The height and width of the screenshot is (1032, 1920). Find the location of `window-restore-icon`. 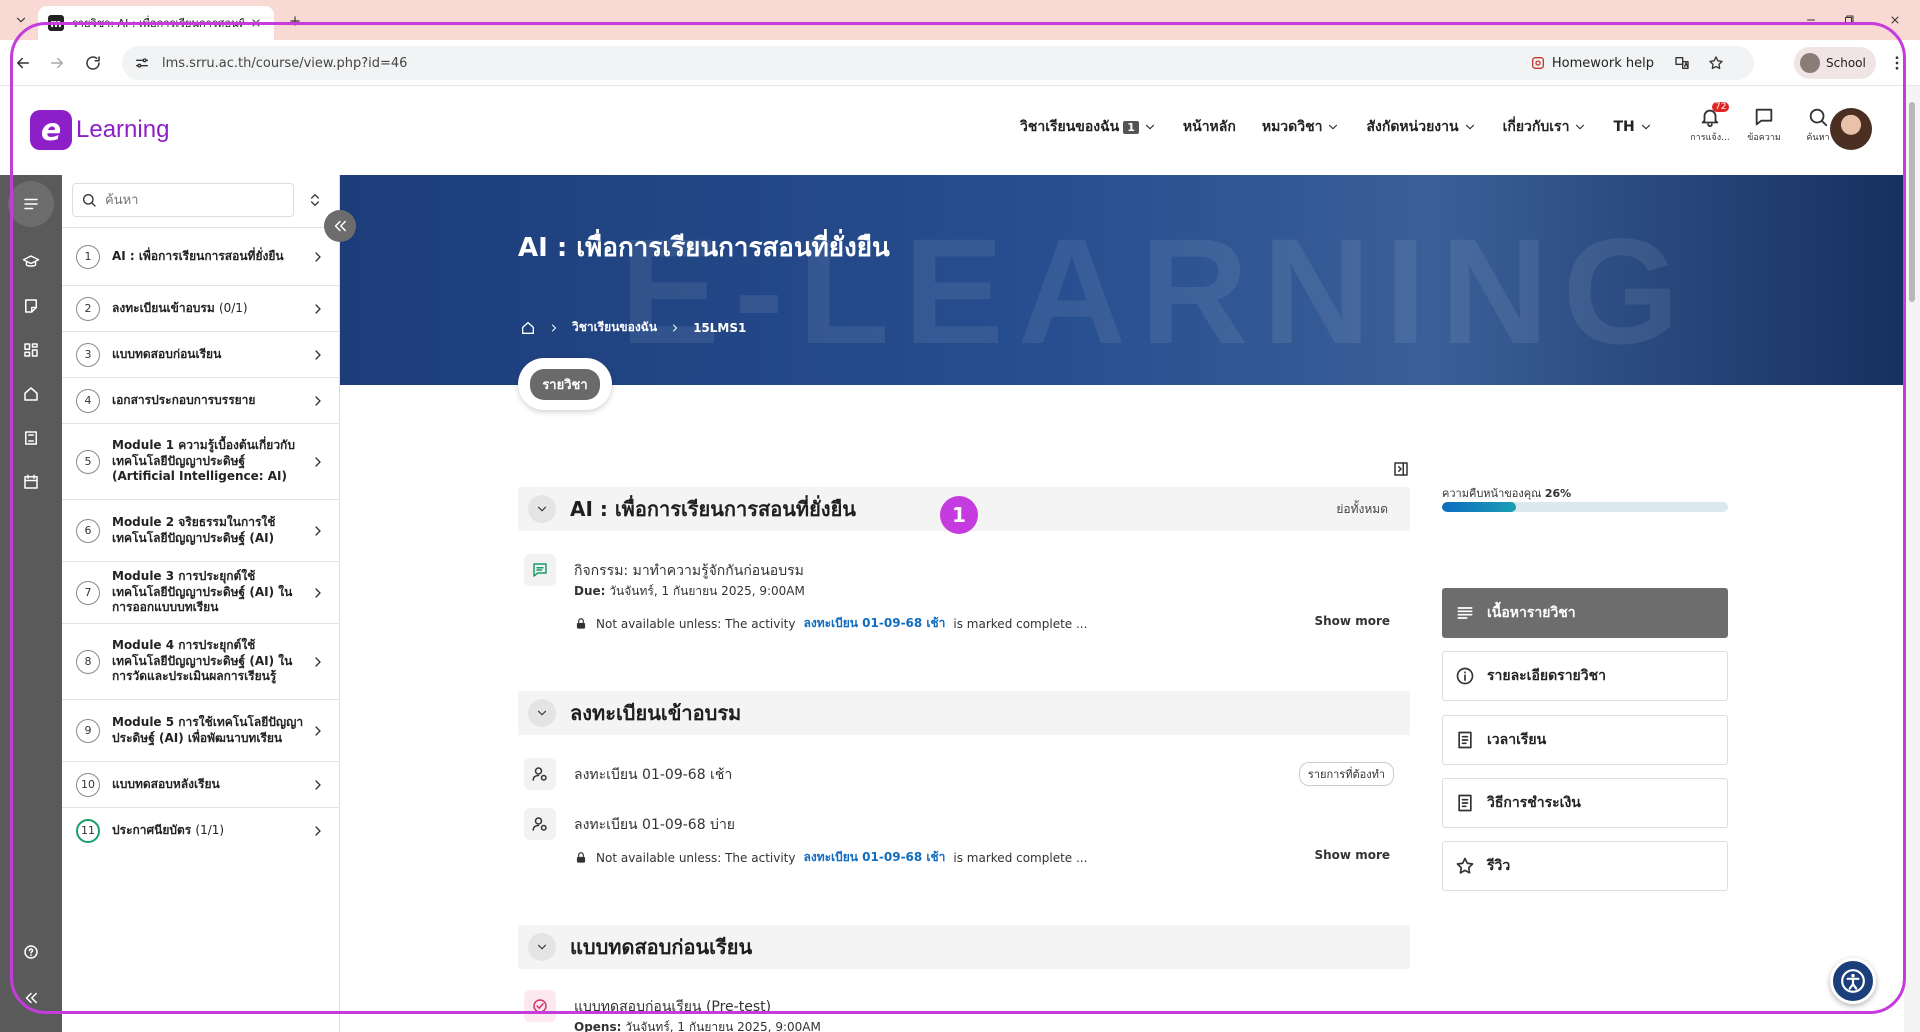

window-restore-icon is located at coordinates (1849, 20).